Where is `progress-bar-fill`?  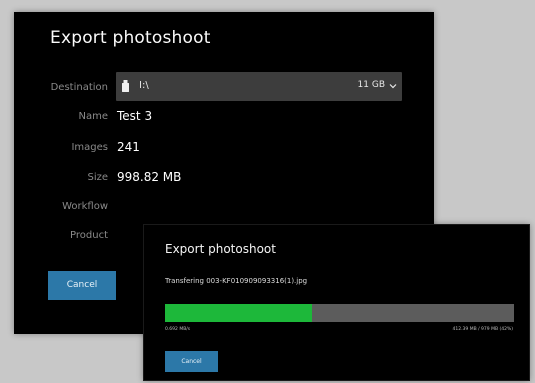
progress-bar-fill is located at coordinates (238, 313).